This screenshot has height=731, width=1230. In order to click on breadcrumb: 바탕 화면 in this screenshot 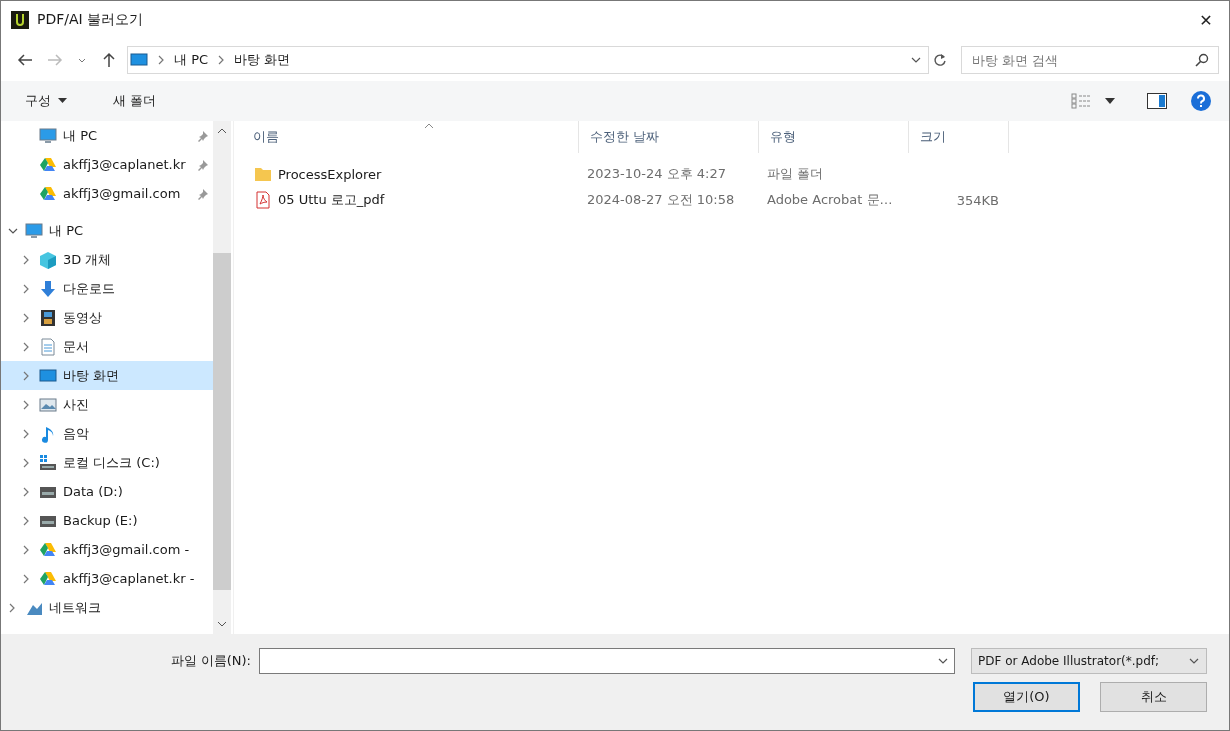, I will do `click(262, 60)`.